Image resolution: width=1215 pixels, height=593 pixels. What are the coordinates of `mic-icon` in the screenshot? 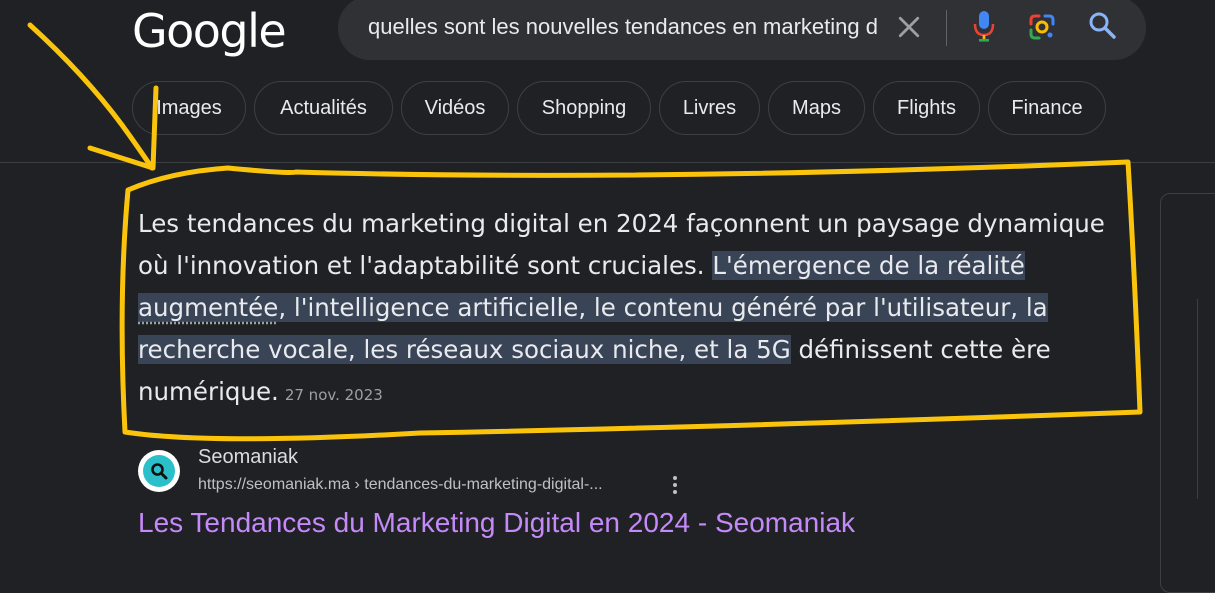 It's located at (984, 26).